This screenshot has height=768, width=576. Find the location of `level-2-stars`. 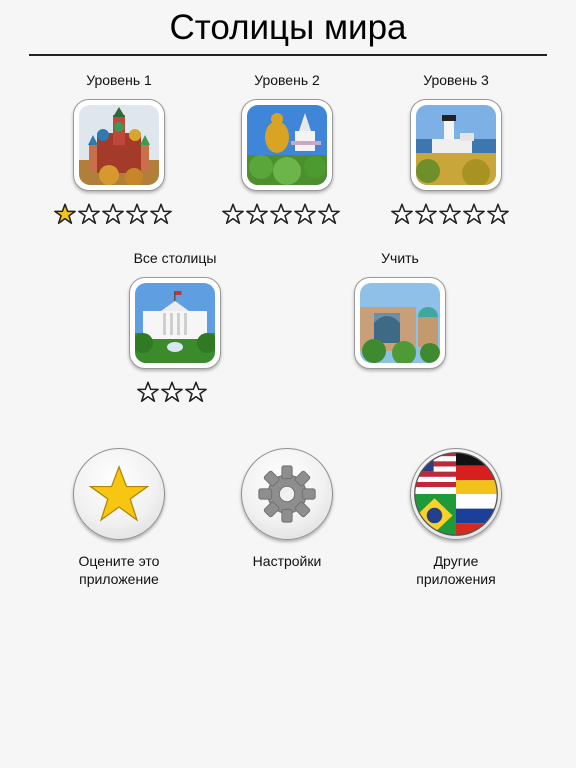

level-2-stars is located at coordinates (281, 214).